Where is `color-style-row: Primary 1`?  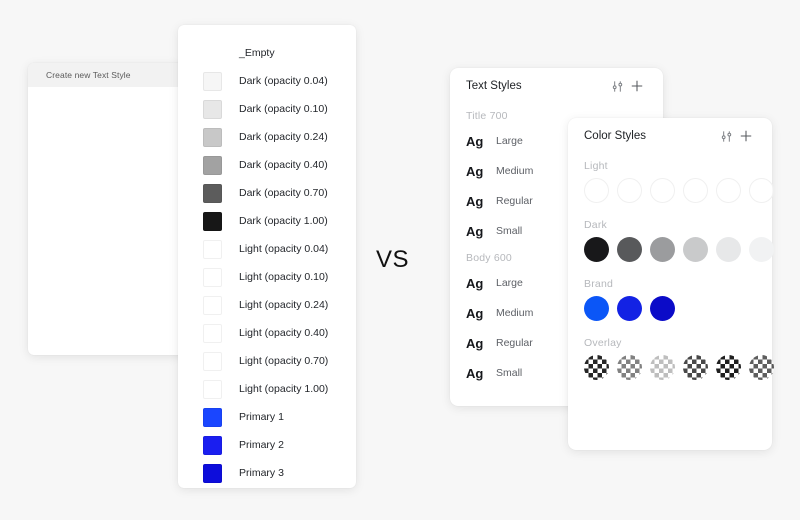 color-style-row: Primary 1 is located at coordinates (267, 417).